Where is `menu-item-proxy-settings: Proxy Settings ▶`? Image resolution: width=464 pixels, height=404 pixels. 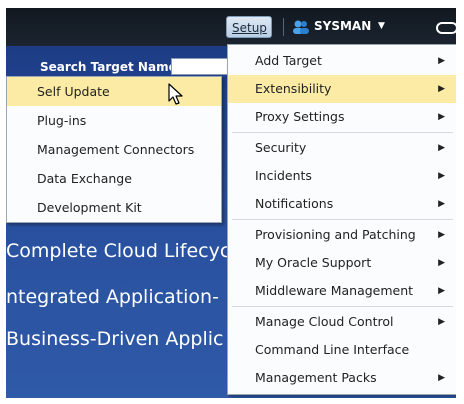
menu-item-proxy-settings: Proxy Settings ▶ is located at coordinates (342, 117).